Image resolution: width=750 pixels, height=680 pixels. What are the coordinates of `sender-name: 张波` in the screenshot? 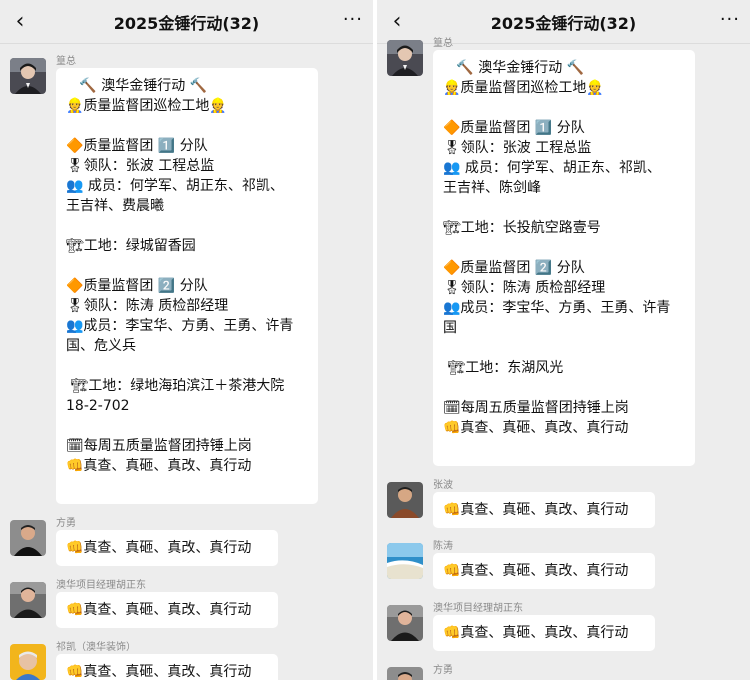 It's located at (443, 485).